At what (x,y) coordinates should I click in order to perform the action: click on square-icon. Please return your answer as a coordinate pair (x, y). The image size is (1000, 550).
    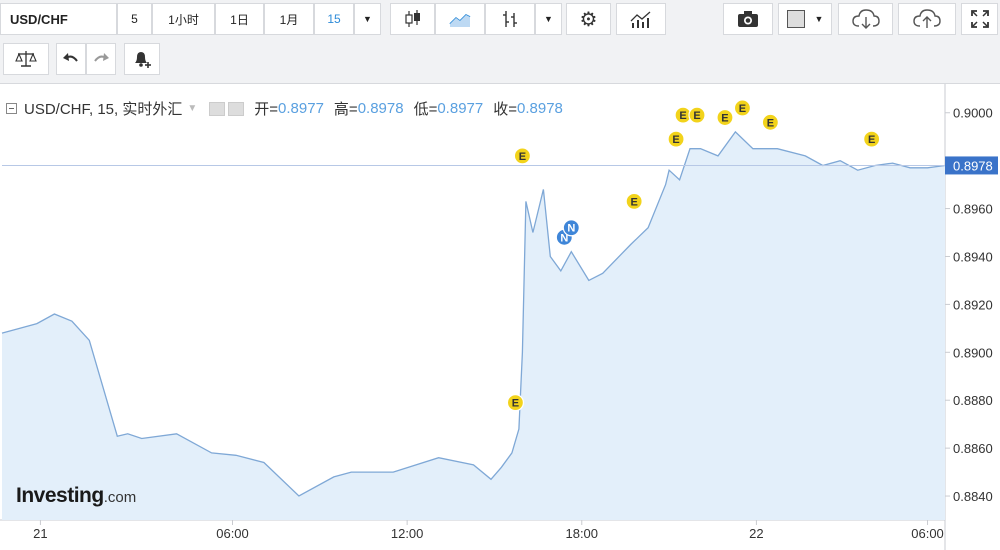
    Looking at the image, I should click on (796, 19).